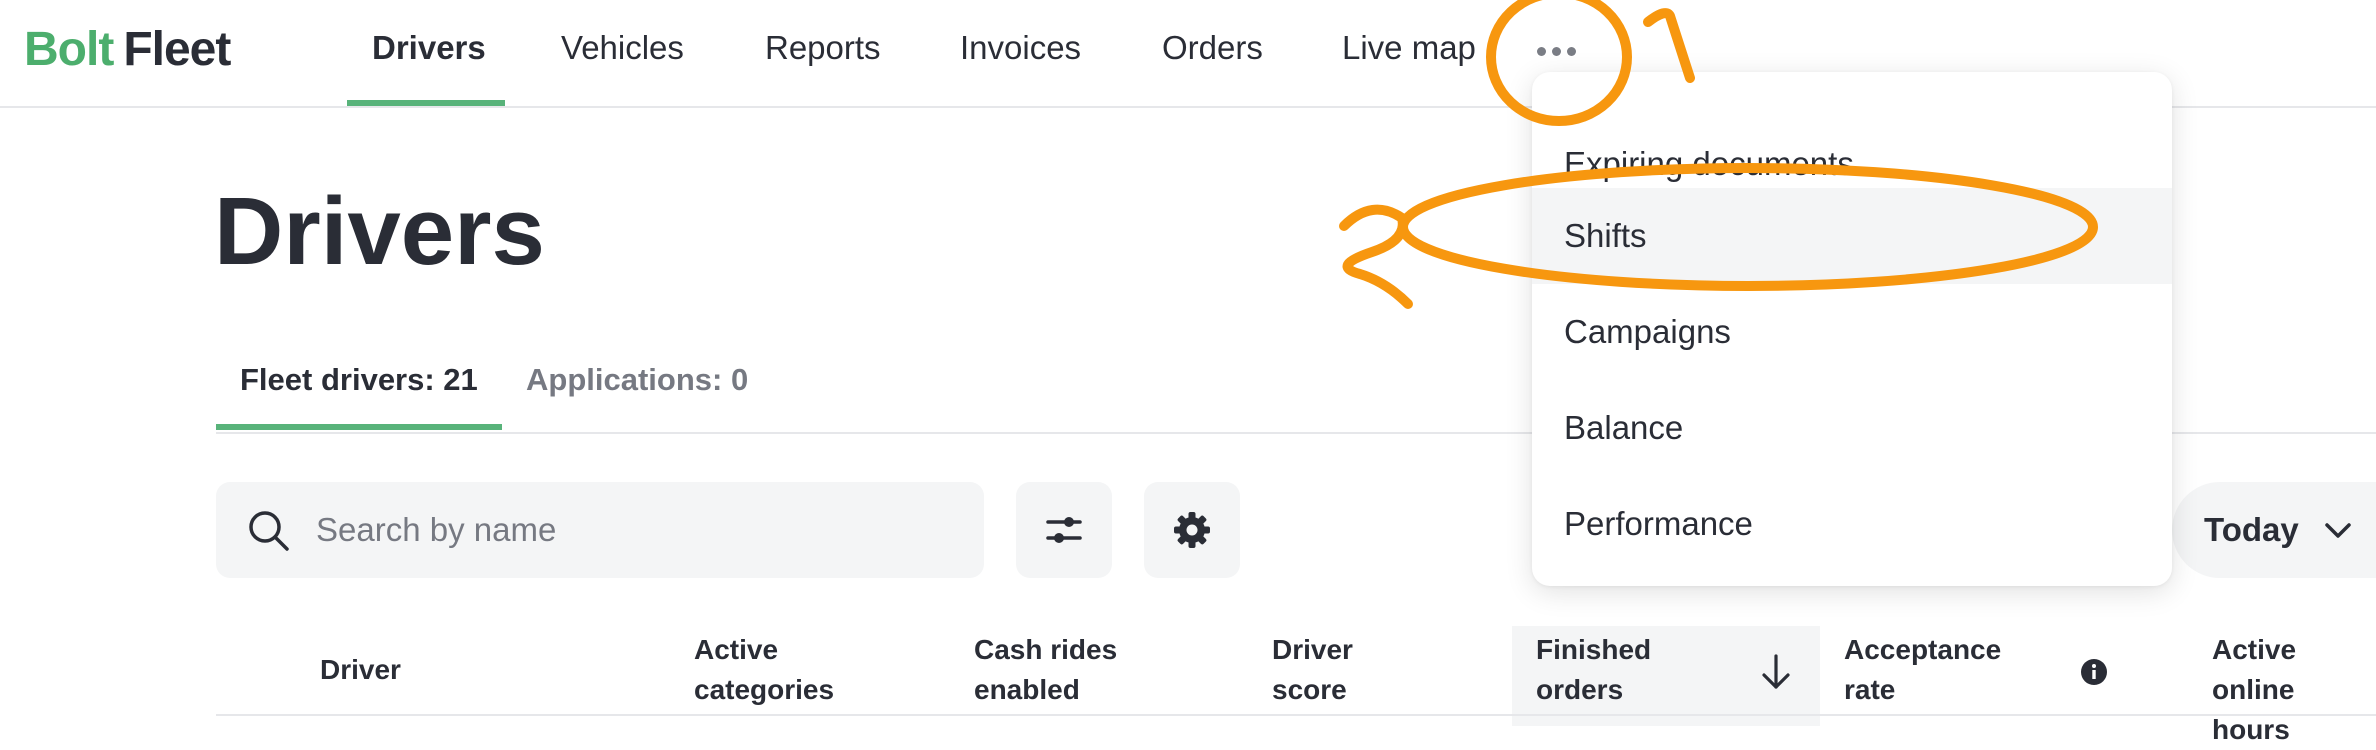 The height and width of the screenshot is (750, 2376). I want to click on bolt-fleet-logo: Bolt Fleet, so click(127, 50).